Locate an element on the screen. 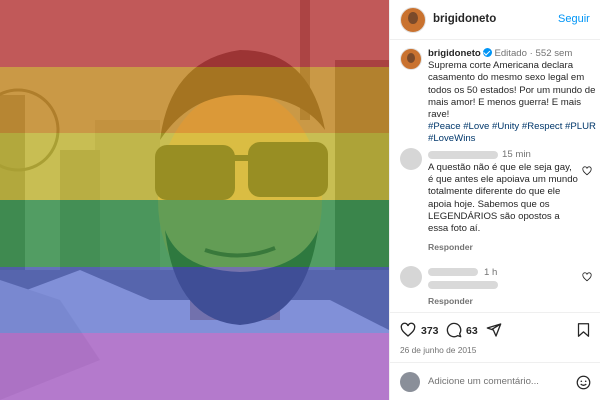  comments-count: 63 is located at coordinates (472, 331).